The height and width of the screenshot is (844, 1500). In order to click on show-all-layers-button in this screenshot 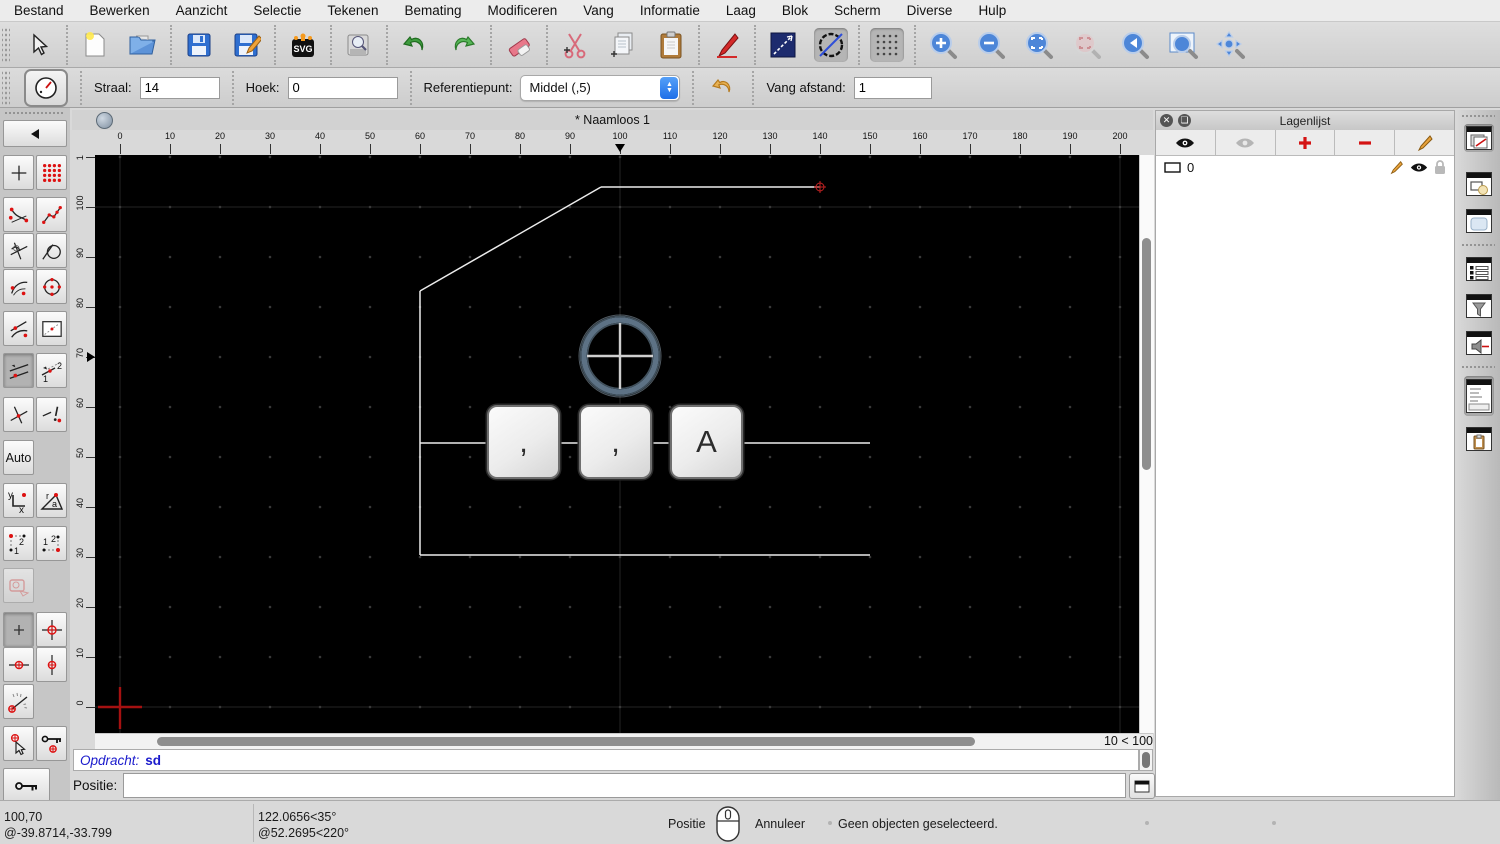, I will do `click(1186, 143)`.